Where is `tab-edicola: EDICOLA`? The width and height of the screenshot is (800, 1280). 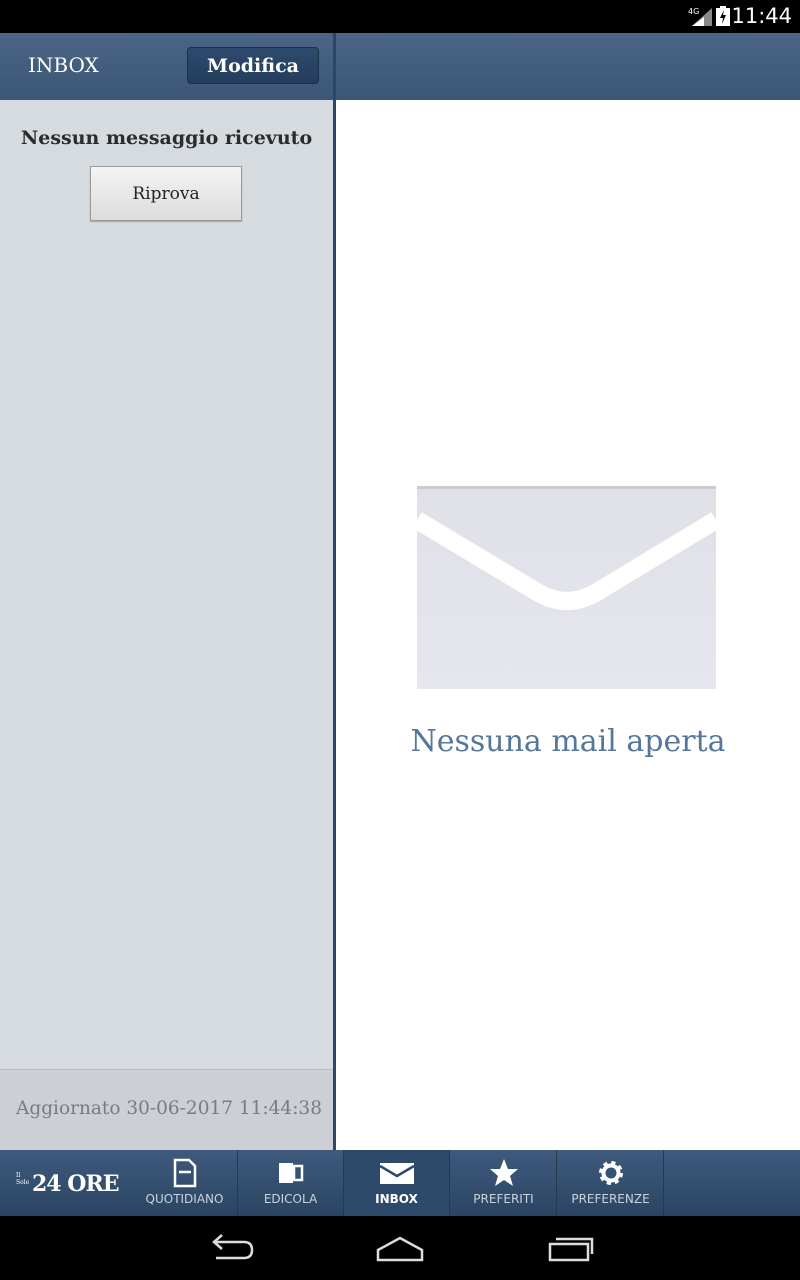 tab-edicola: EDICOLA is located at coordinates (291, 1183).